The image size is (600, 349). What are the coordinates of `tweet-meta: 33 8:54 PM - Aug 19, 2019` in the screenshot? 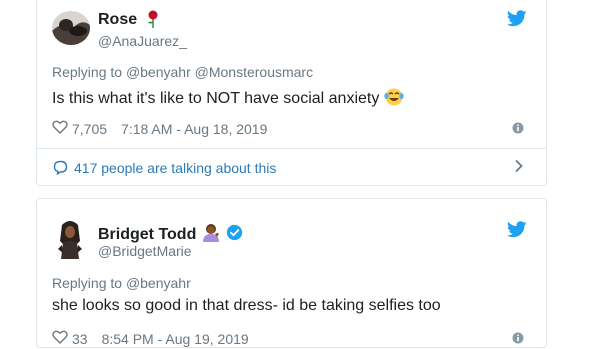 It's located at (150, 338).